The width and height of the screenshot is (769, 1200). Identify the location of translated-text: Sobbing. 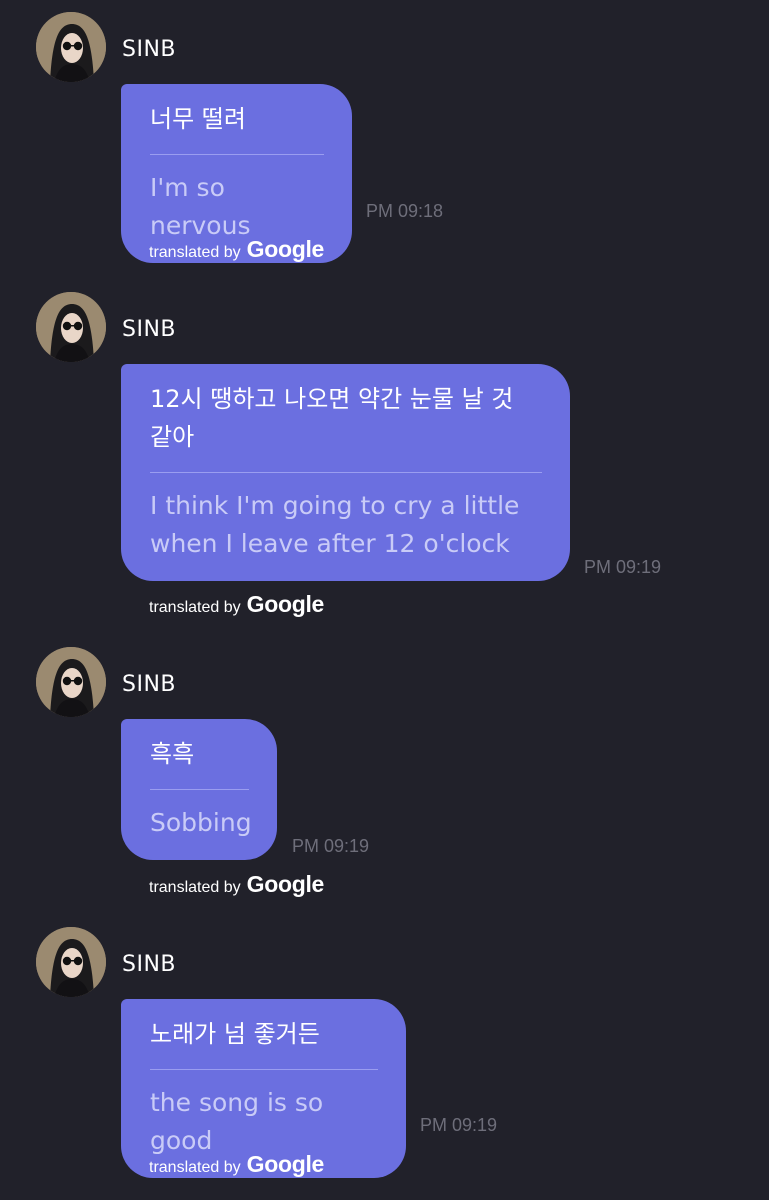
(201, 822).